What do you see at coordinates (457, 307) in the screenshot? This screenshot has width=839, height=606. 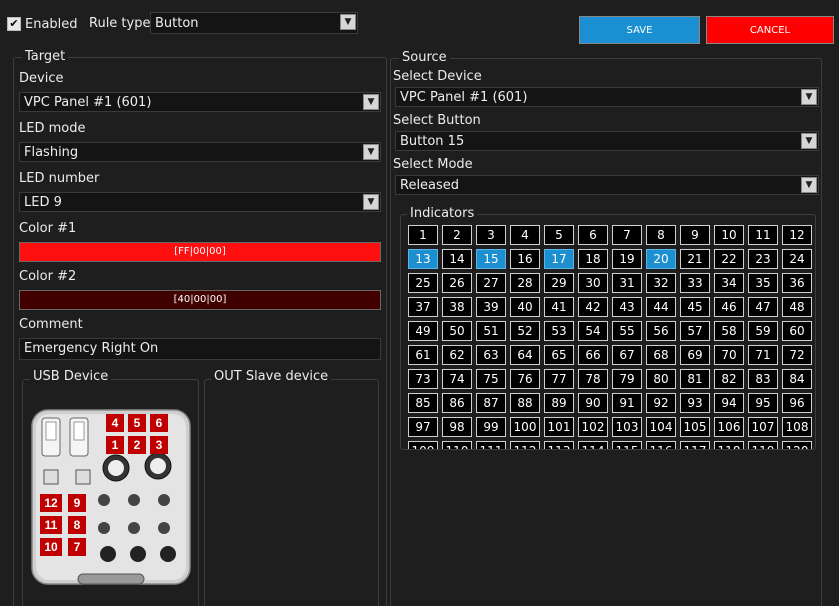 I see `indicator-38: 38` at bounding box center [457, 307].